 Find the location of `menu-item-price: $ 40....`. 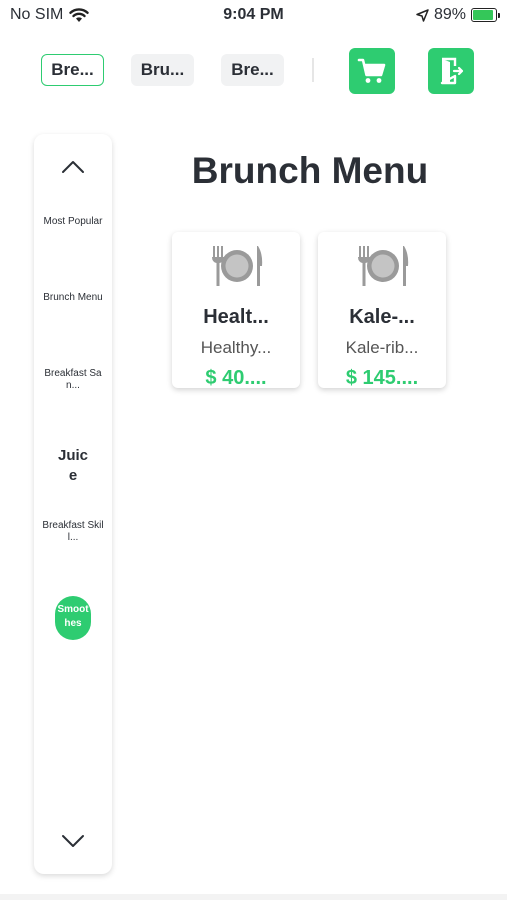

menu-item-price: $ 40.... is located at coordinates (236, 377).